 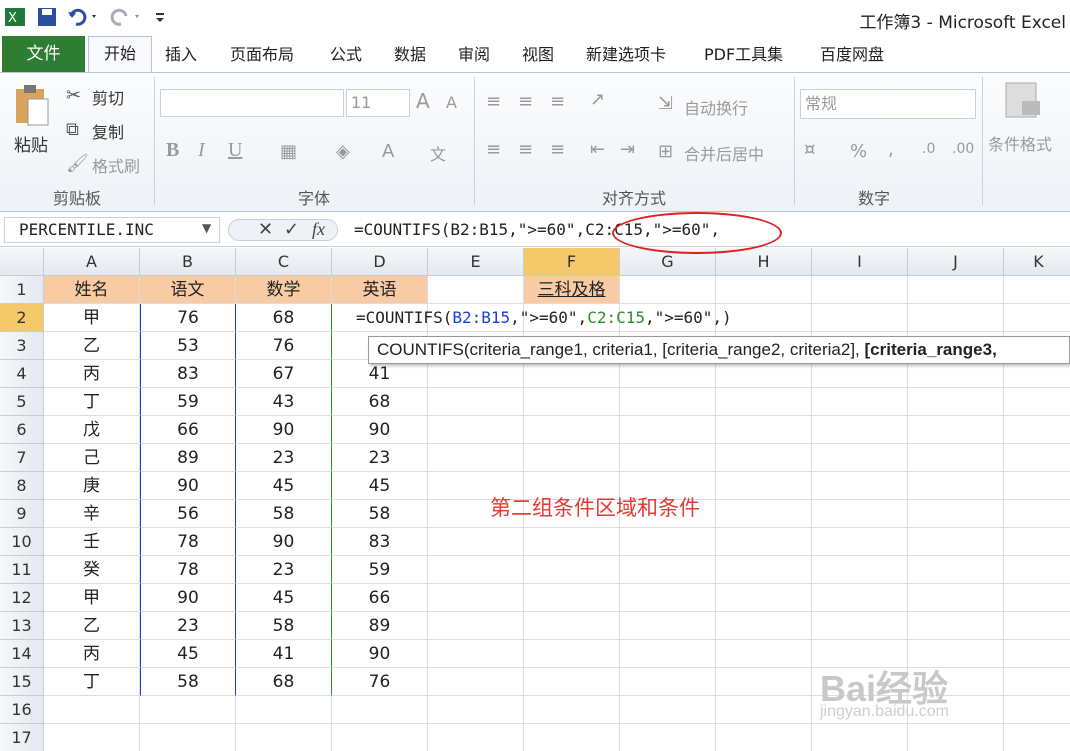 What do you see at coordinates (572, 374) in the screenshot?
I see `cell-f4` at bounding box center [572, 374].